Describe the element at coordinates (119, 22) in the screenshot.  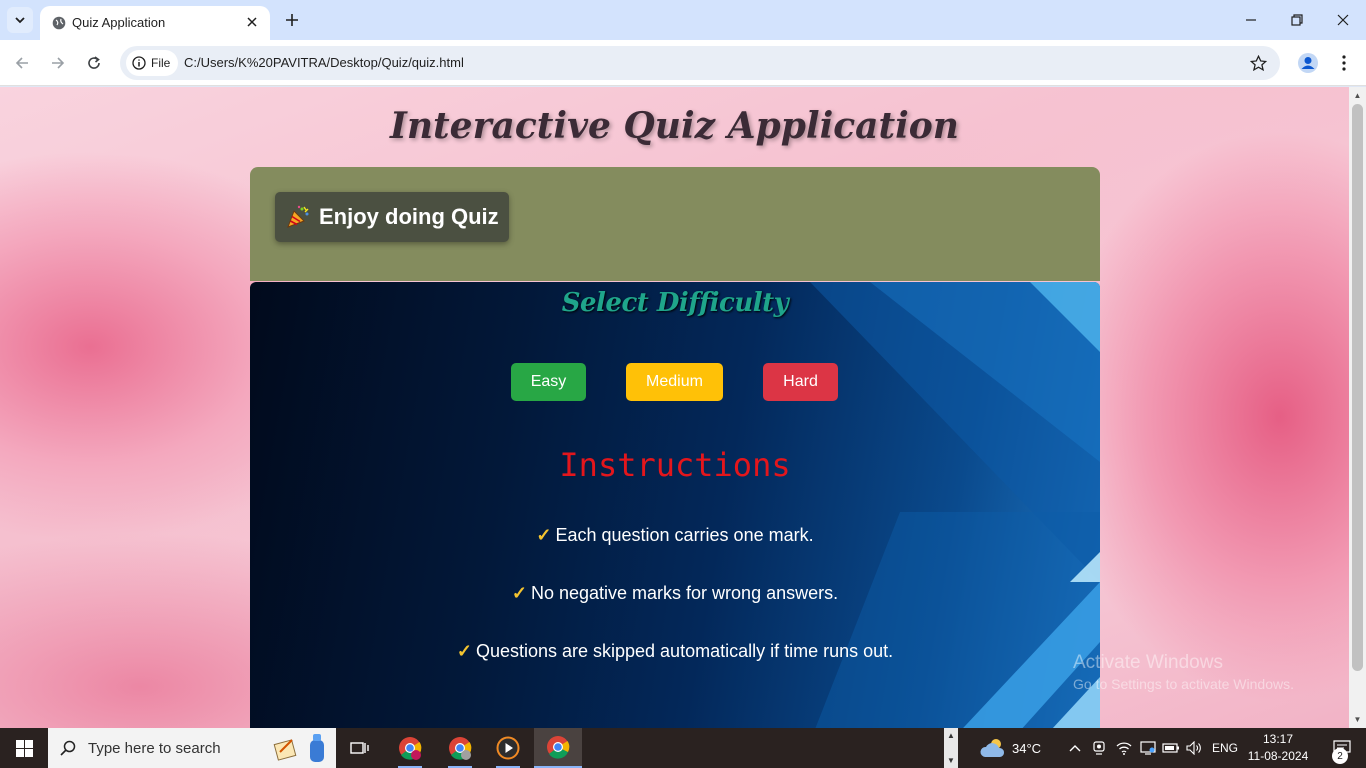
I see `tab-title: Quiz Application` at that location.